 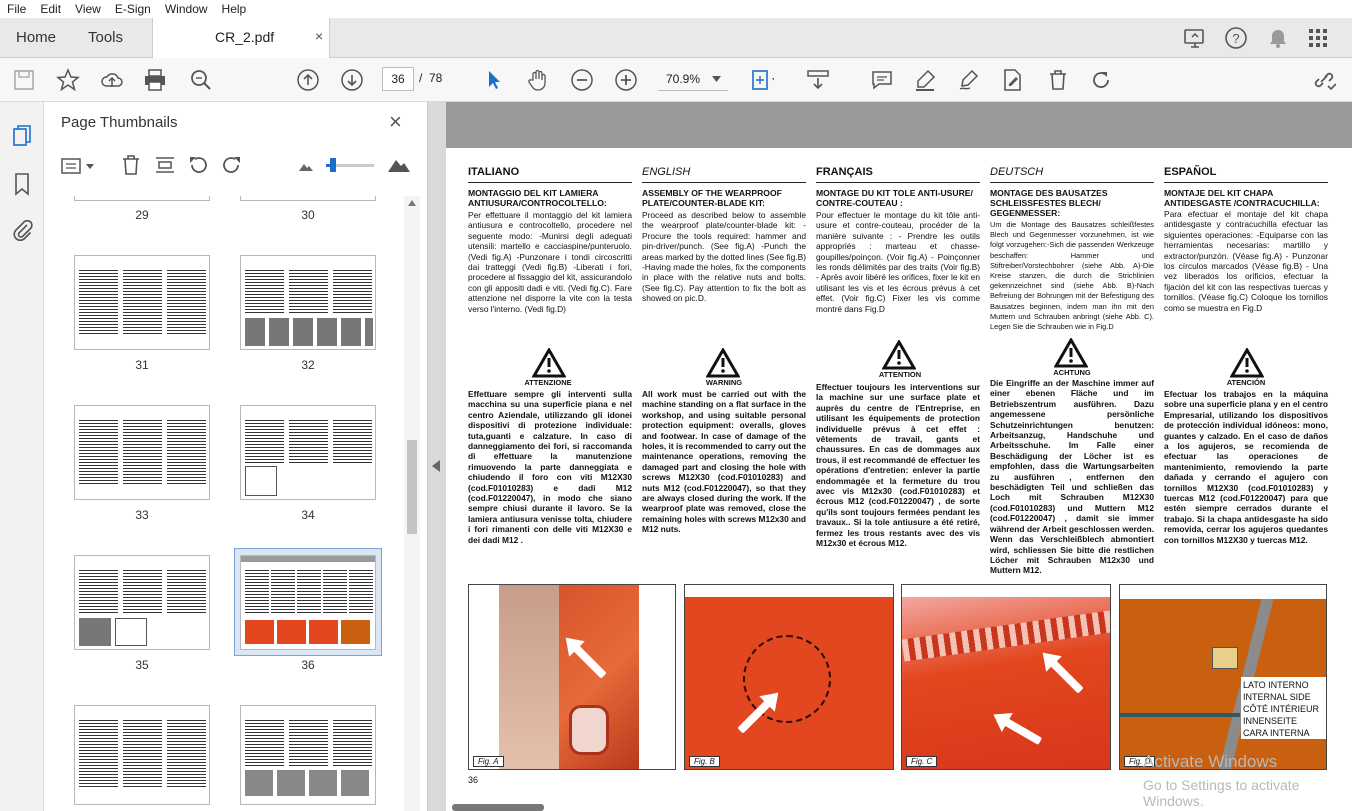 What do you see at coordinates (306, 166) in the screenshot?
I see `small-thumbnail-icon` at bounding box center [306, 166].